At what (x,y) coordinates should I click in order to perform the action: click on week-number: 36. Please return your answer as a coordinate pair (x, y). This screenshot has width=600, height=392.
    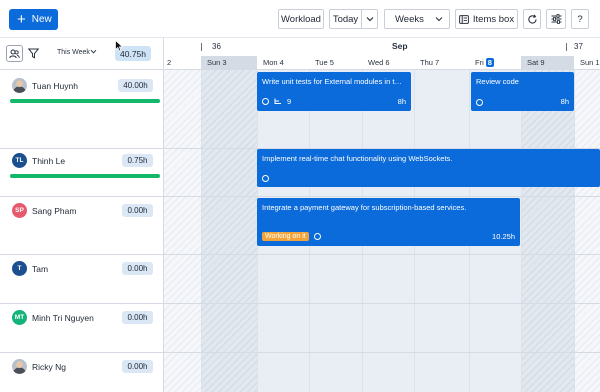
    Looking at the image, I should click on (216, 46).